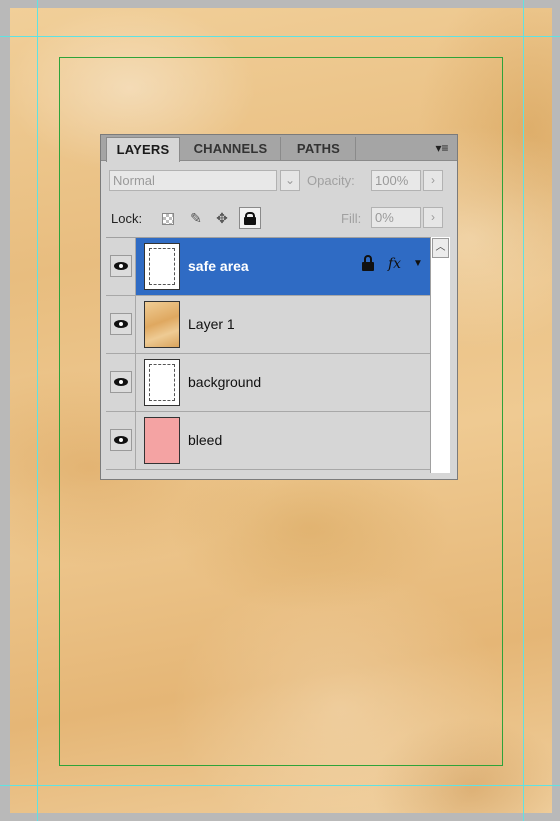 The image size is (560, 821). I want to click on layer-row-bleed: bleed, so click(268, 441).